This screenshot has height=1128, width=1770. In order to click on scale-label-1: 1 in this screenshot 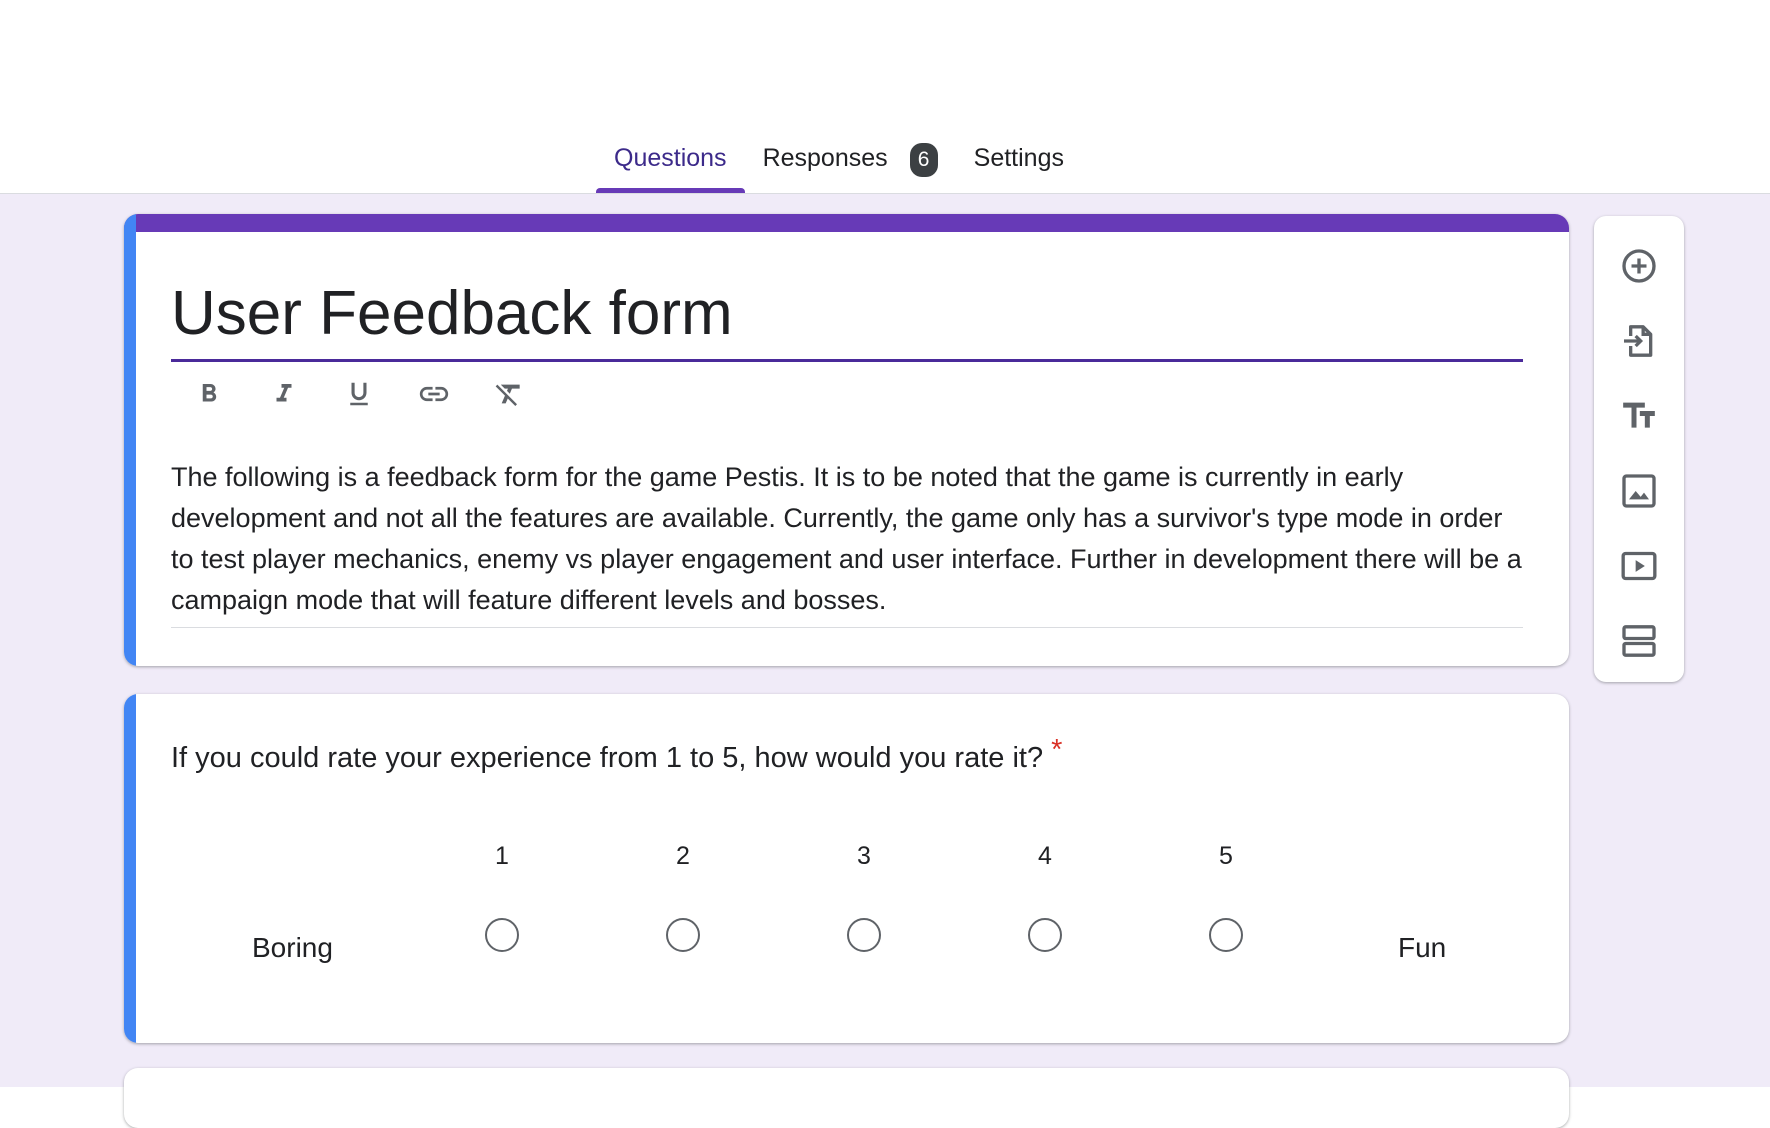, I will do `click(502, 856)`.